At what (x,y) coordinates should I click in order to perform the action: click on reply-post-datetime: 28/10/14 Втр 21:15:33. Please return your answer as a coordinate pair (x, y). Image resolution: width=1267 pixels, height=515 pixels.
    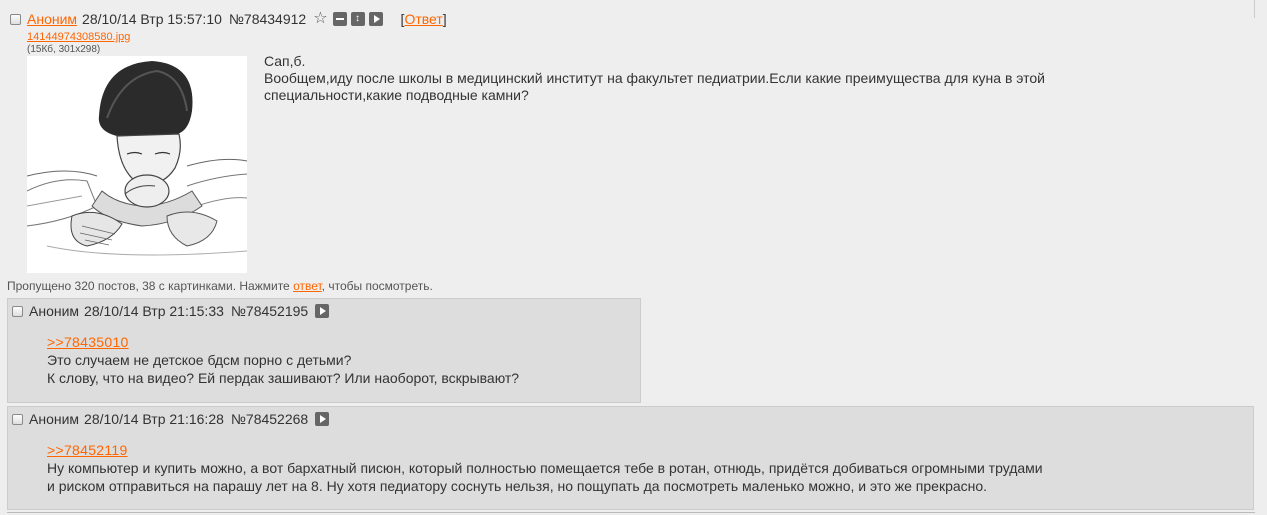
    Looking at the image, I should click on (154, 311).